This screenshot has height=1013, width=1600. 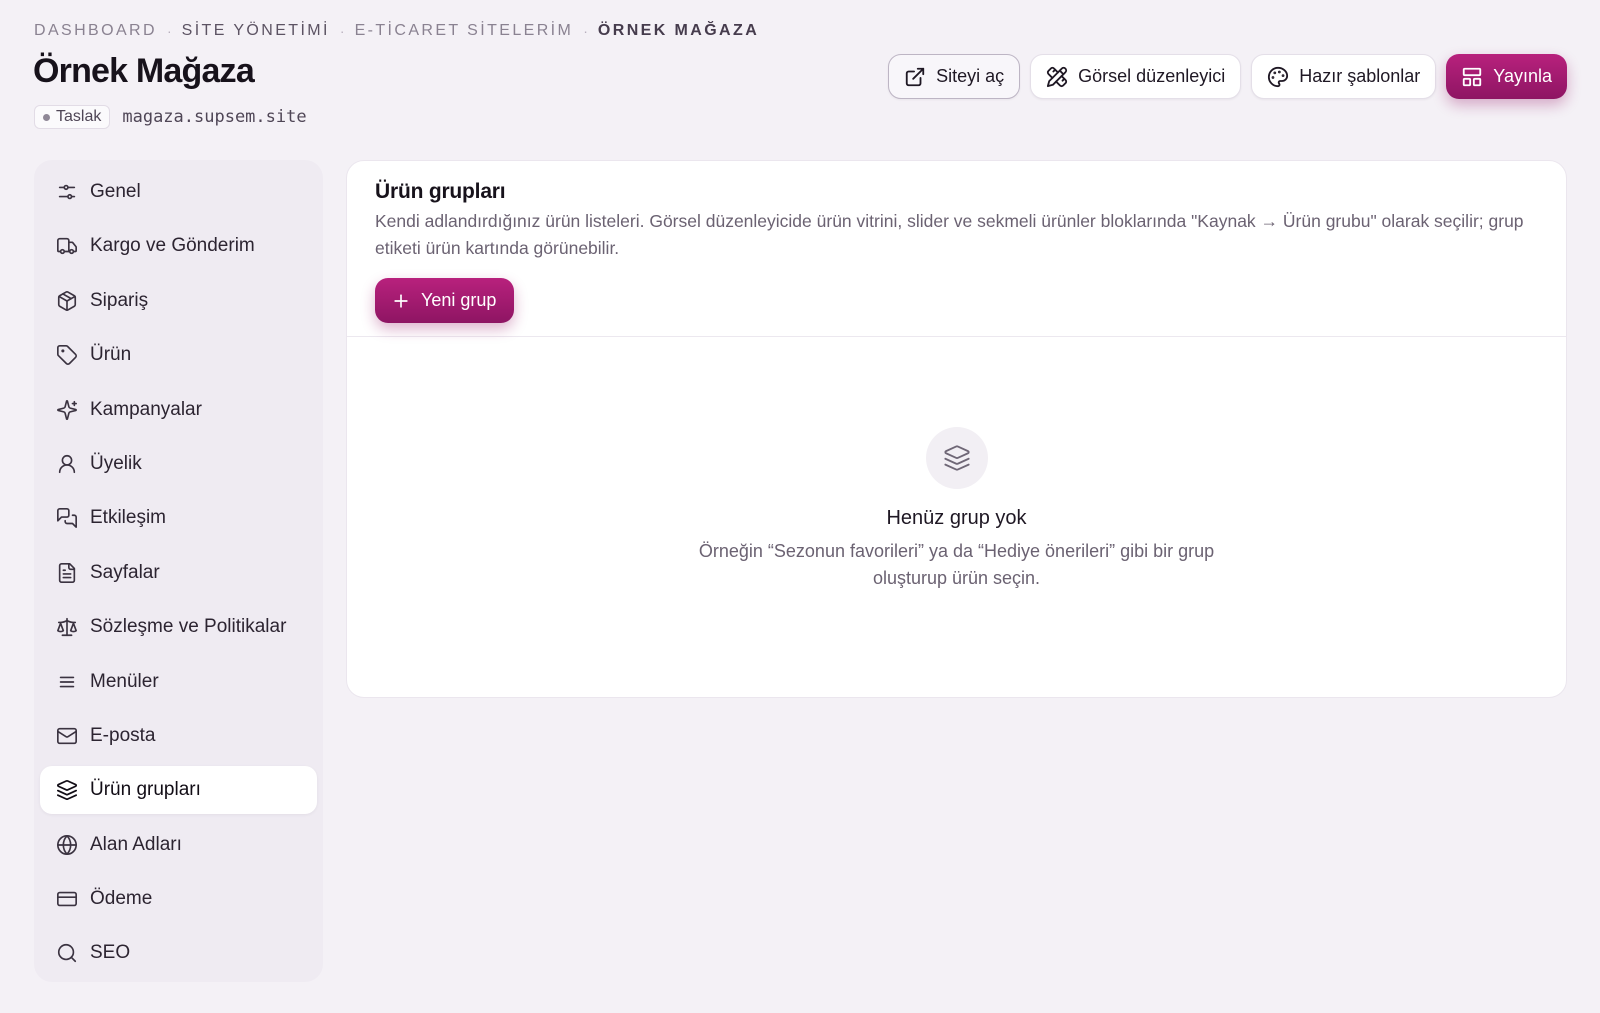 I want to click on globe-icon, so click(x=67, y=844).